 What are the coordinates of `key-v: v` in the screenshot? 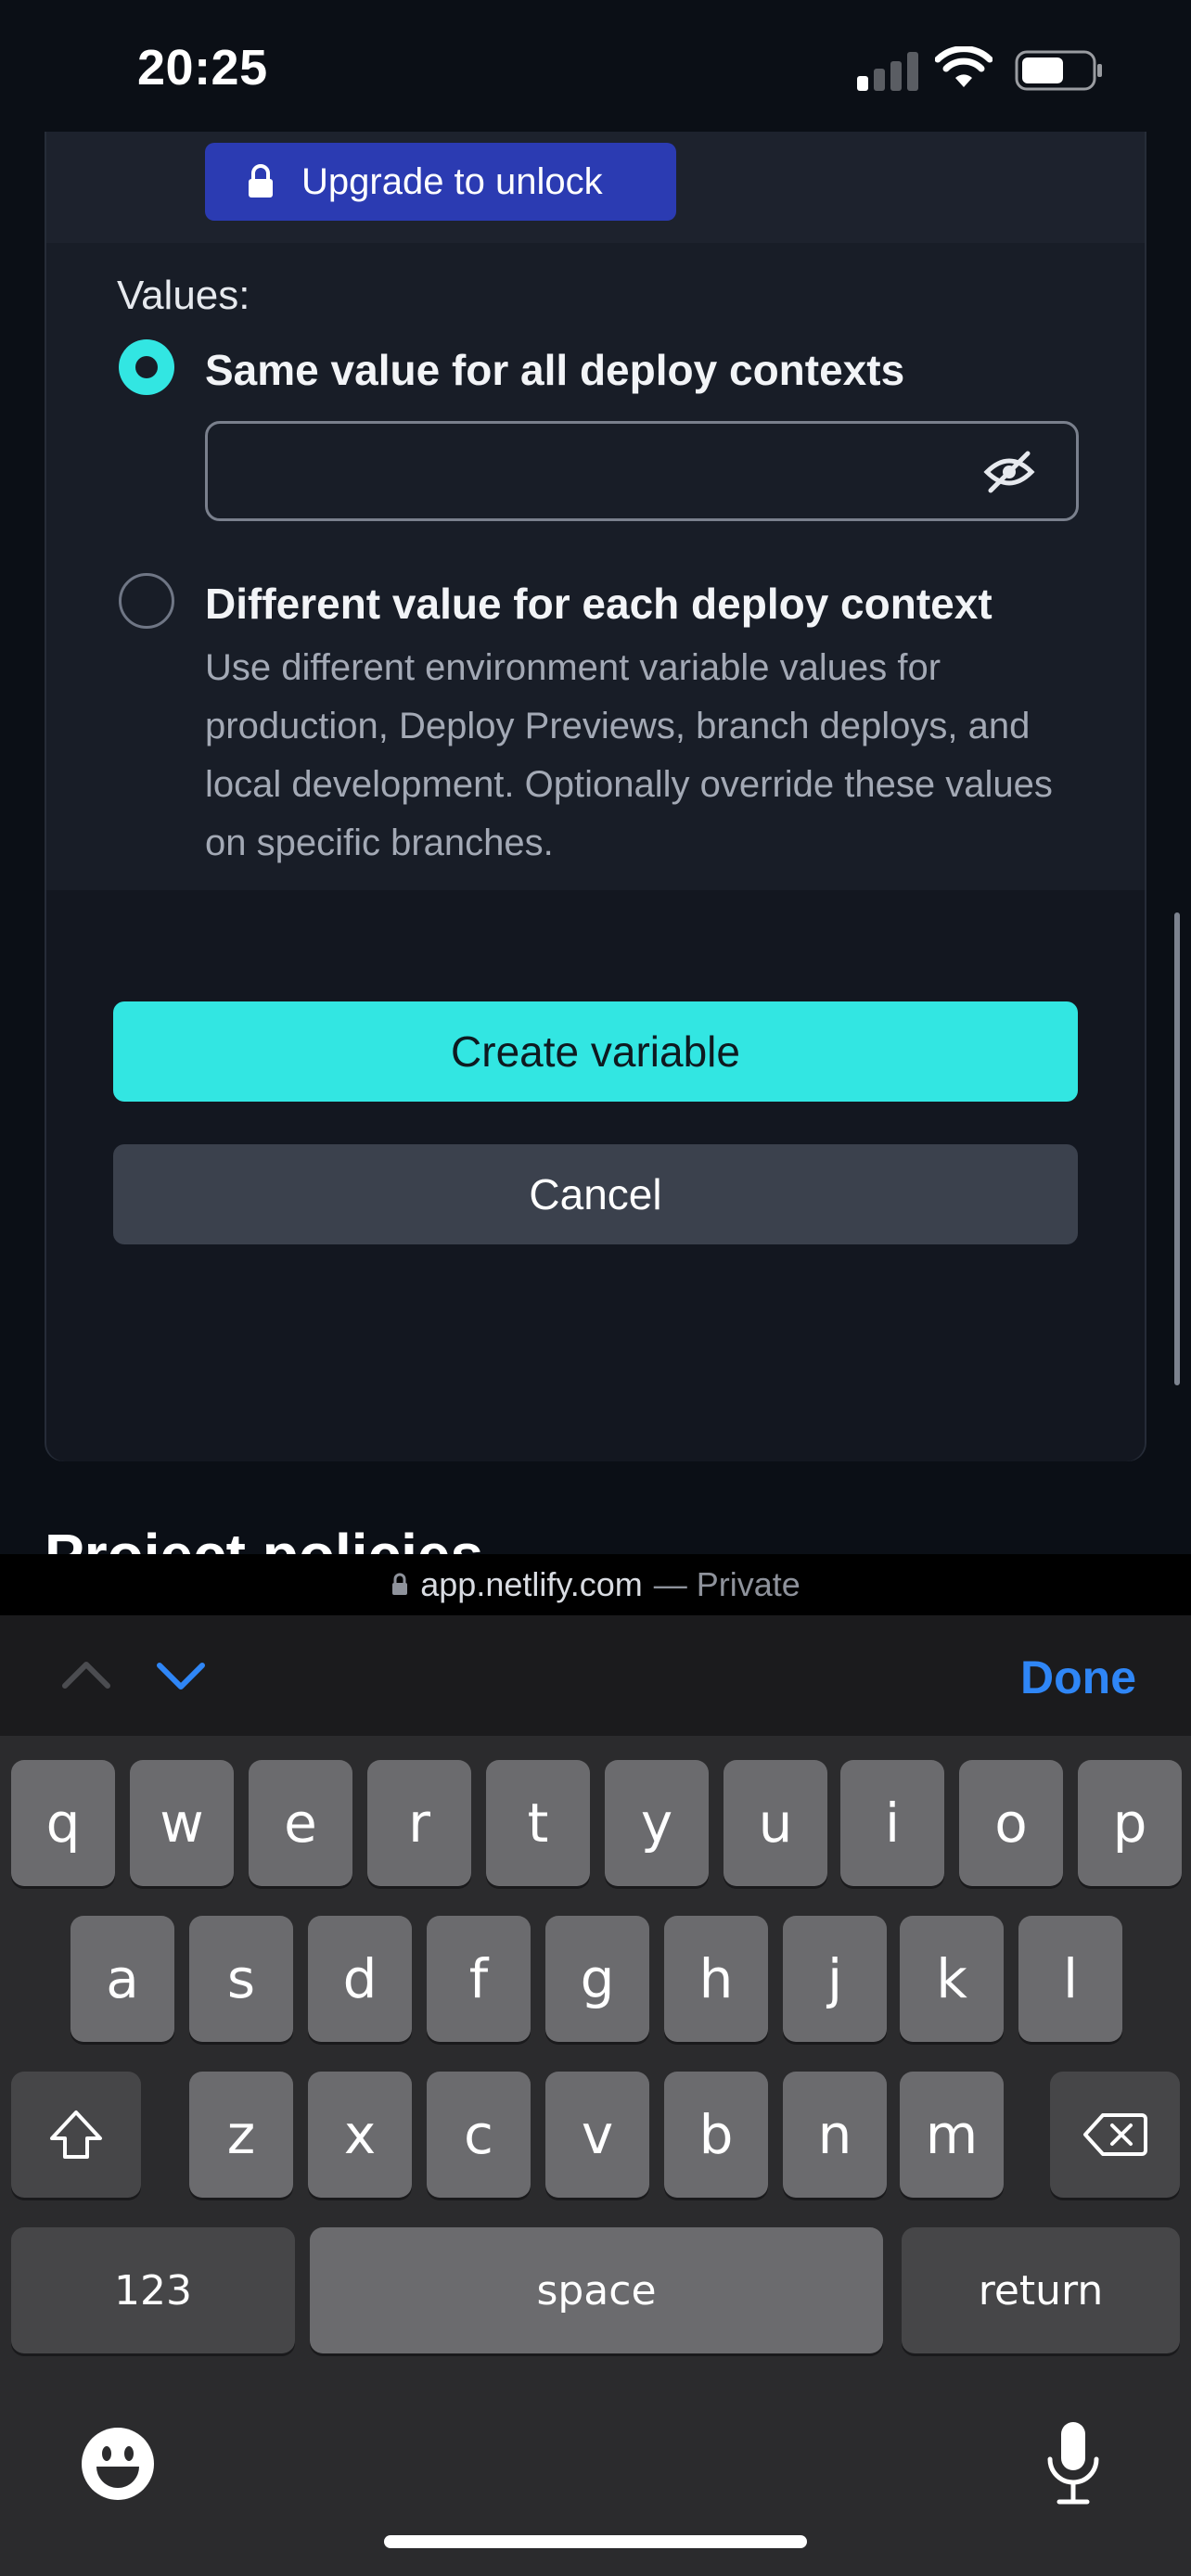 It's located at (597, 2135).